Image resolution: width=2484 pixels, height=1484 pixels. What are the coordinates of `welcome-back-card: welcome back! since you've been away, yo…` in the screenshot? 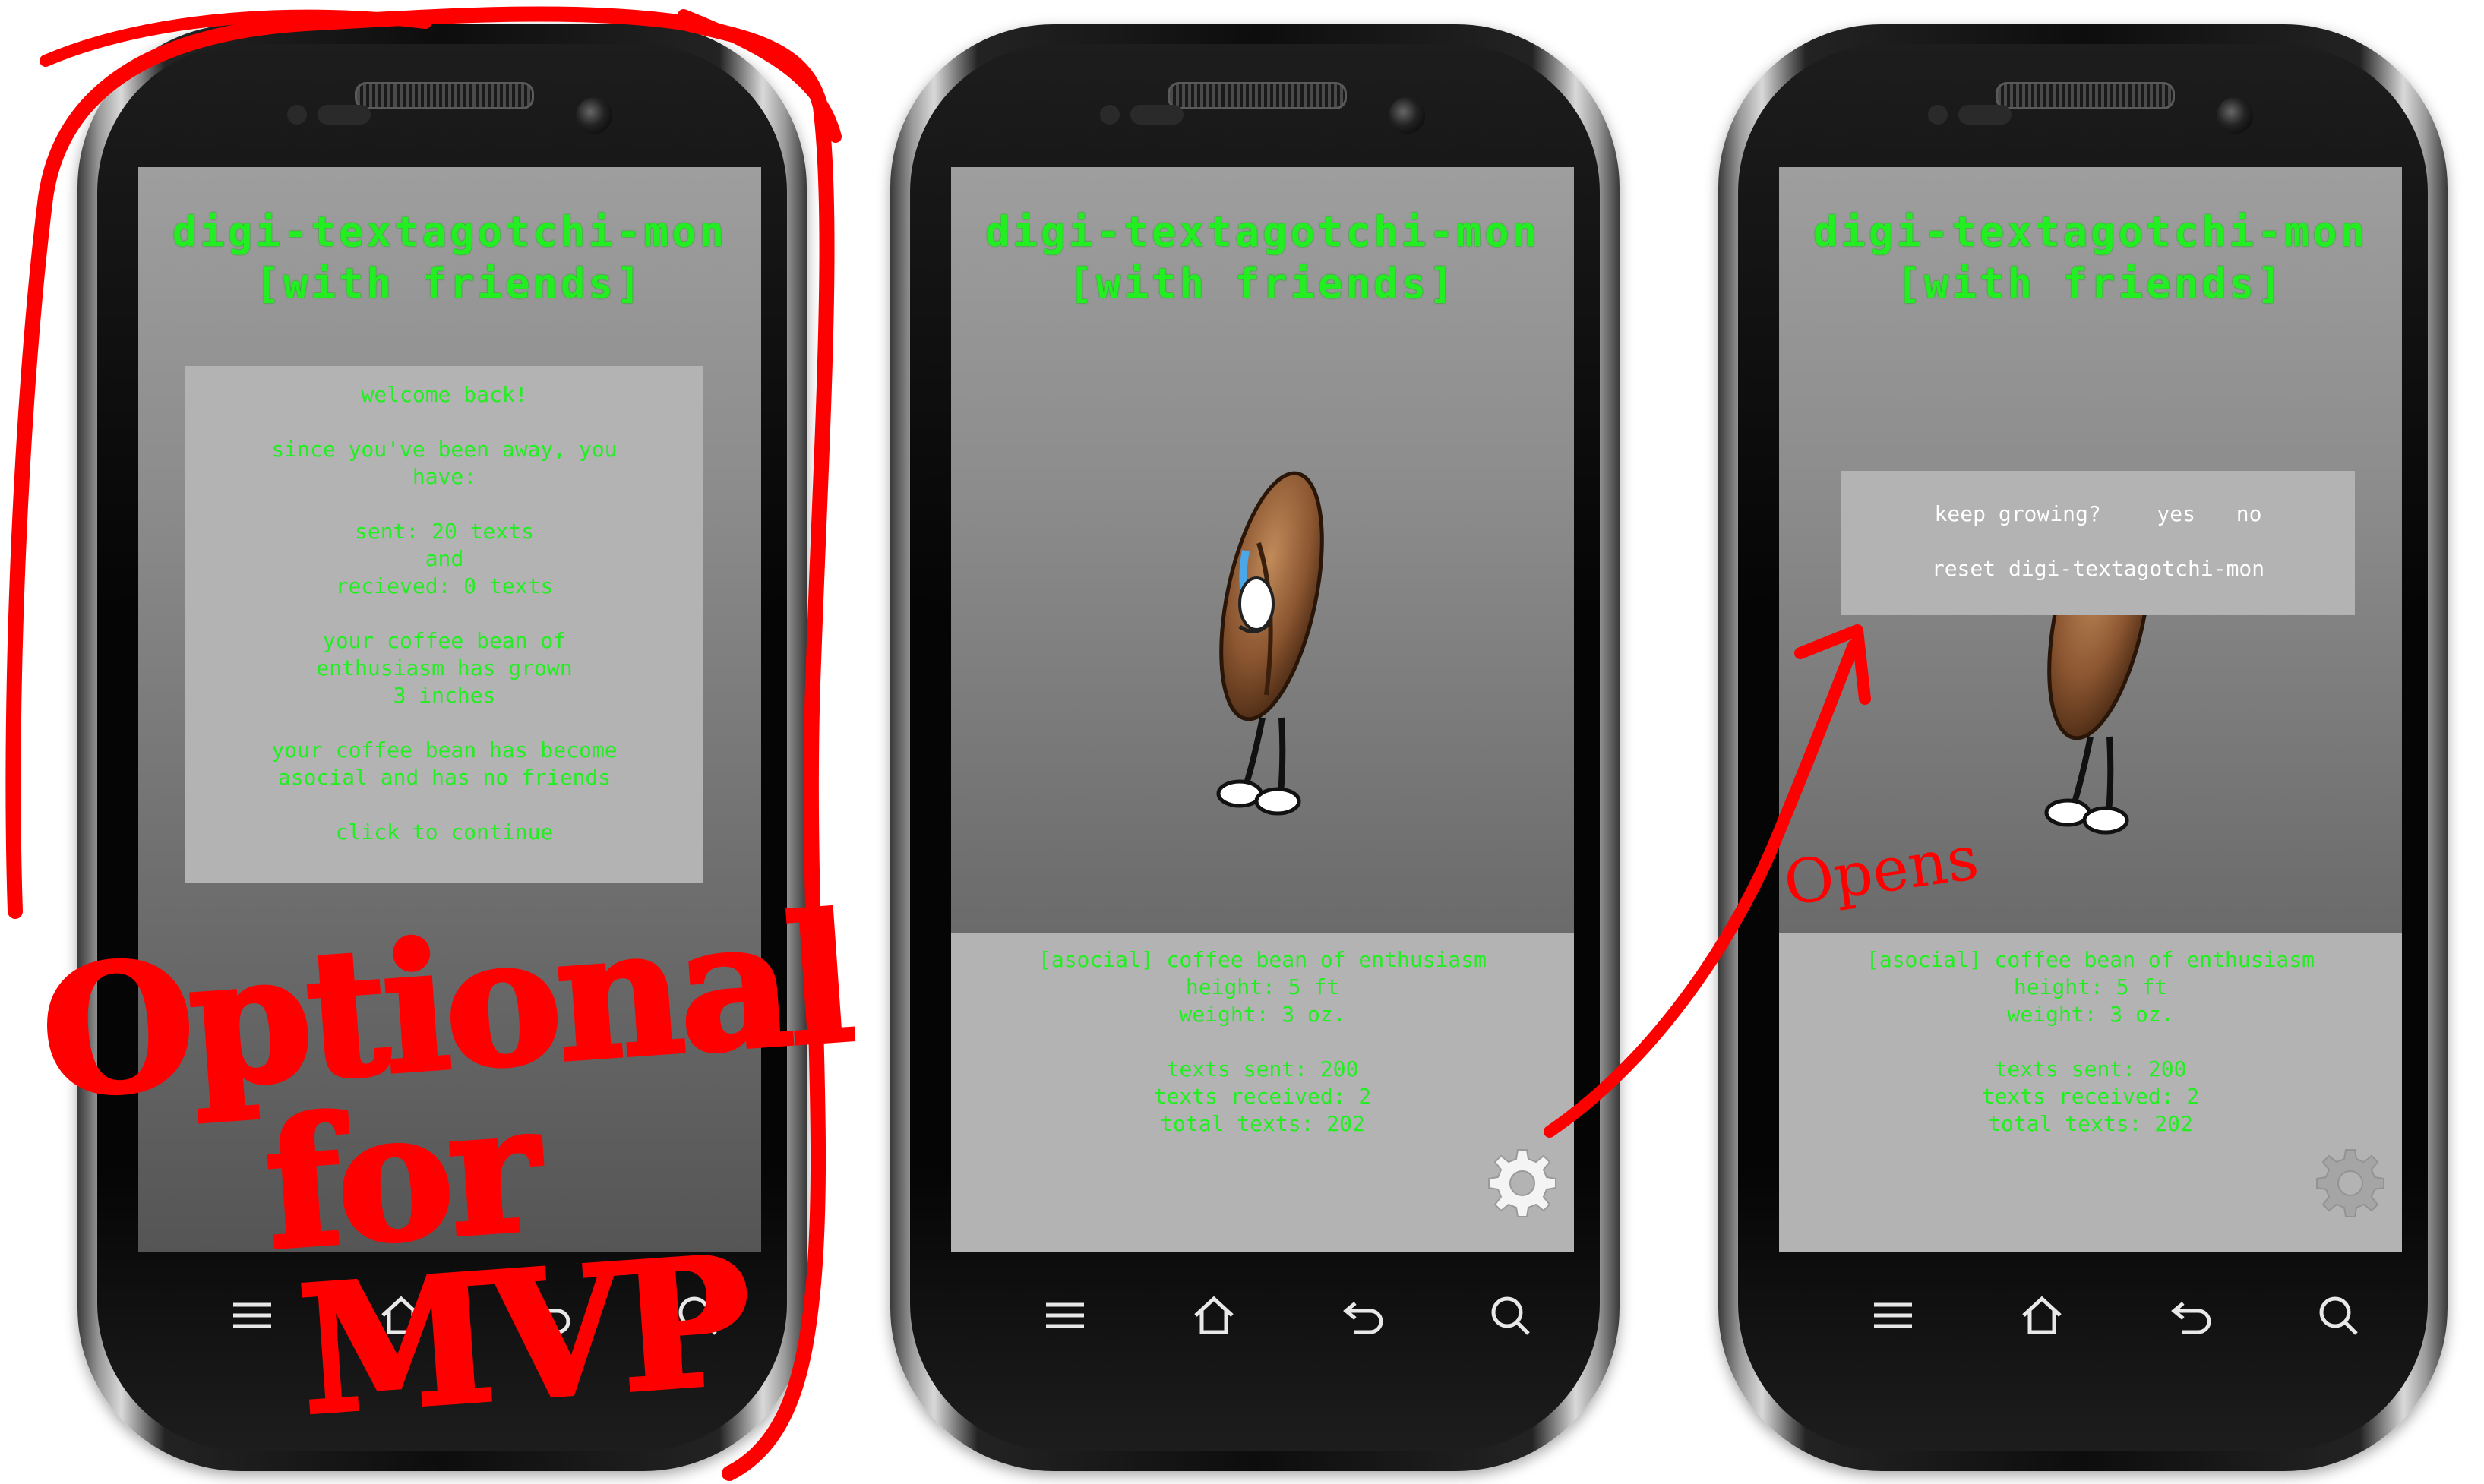 It's located at (444, 624).